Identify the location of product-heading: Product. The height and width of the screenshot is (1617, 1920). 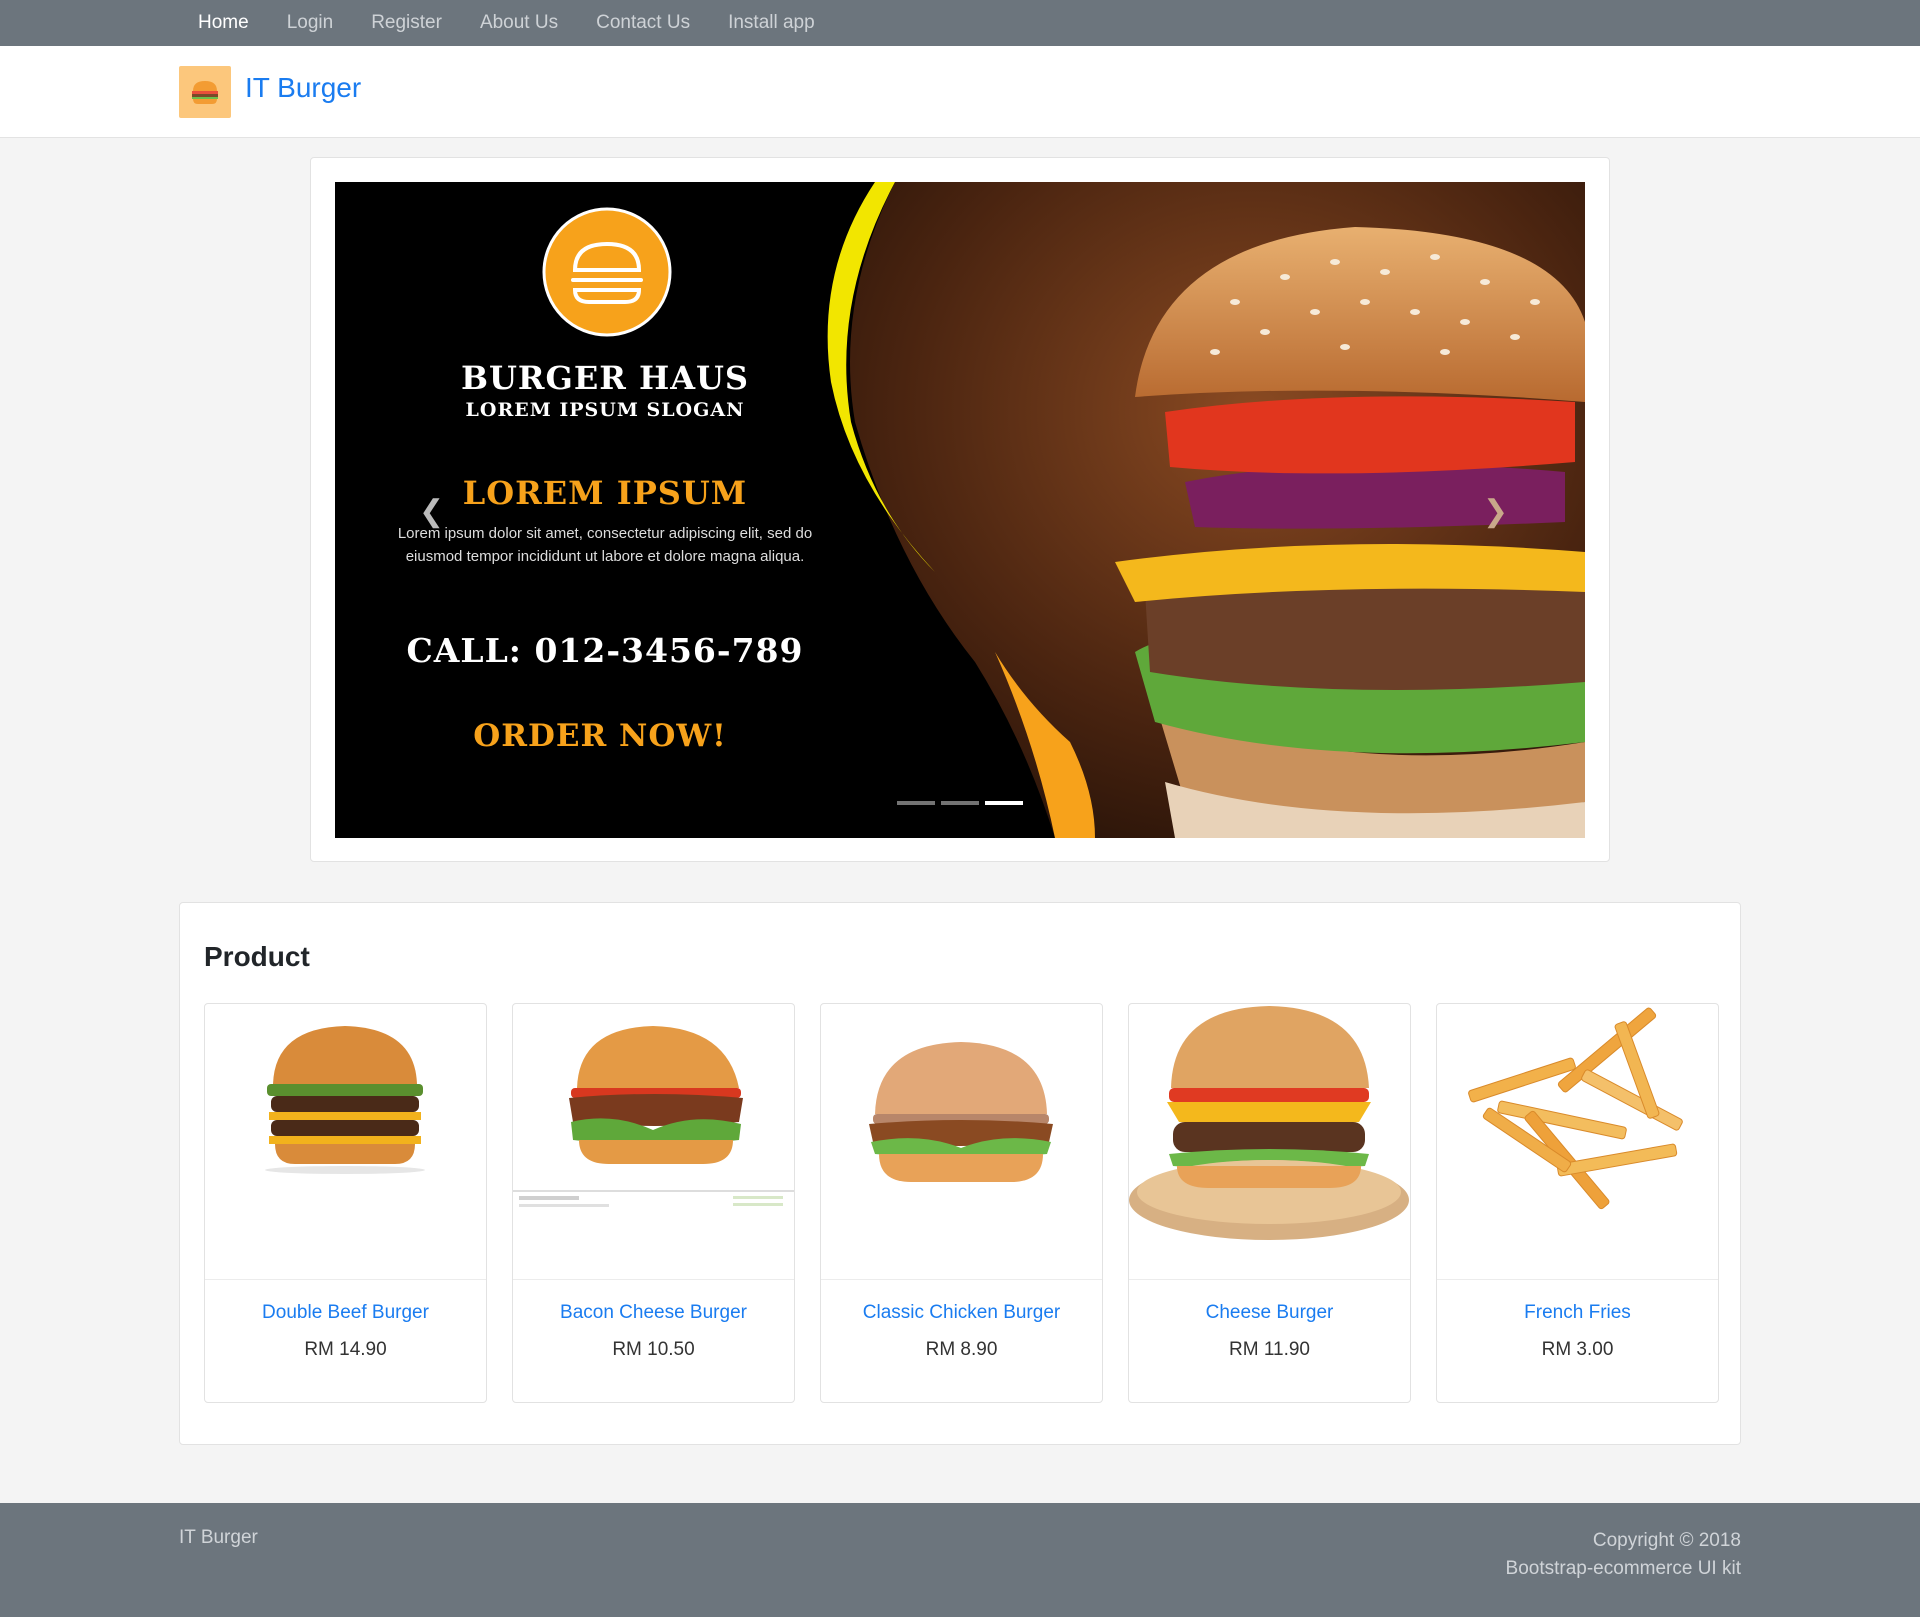
(257, 956).